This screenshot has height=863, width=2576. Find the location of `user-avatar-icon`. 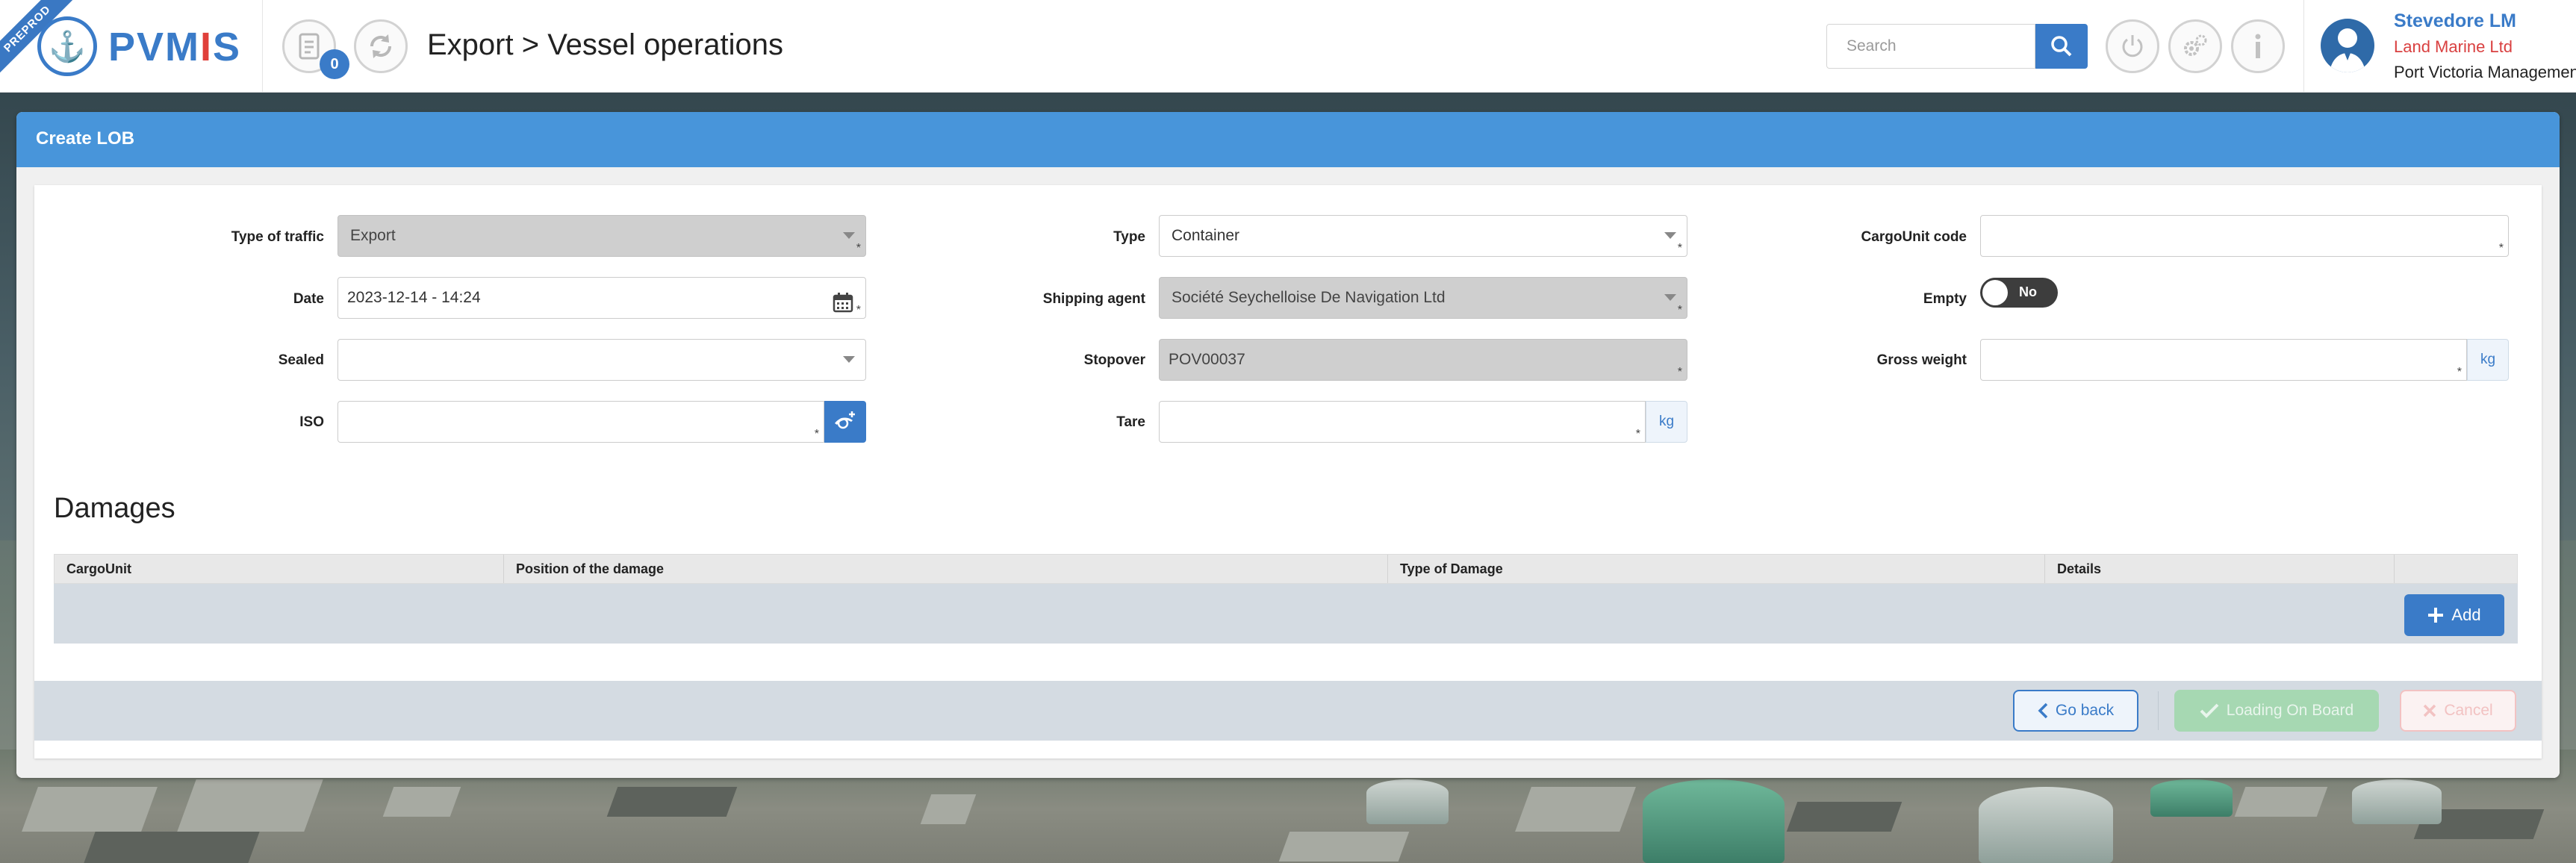

user-avatar-icon is located at coordinates (2347, 50).